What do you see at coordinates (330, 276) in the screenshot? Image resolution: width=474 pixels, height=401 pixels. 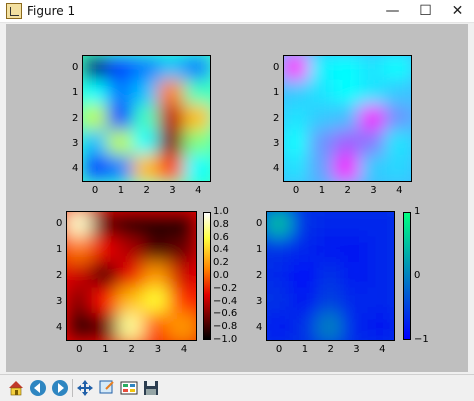 I see `heatmap-winter` at bounding box center [330, 276].